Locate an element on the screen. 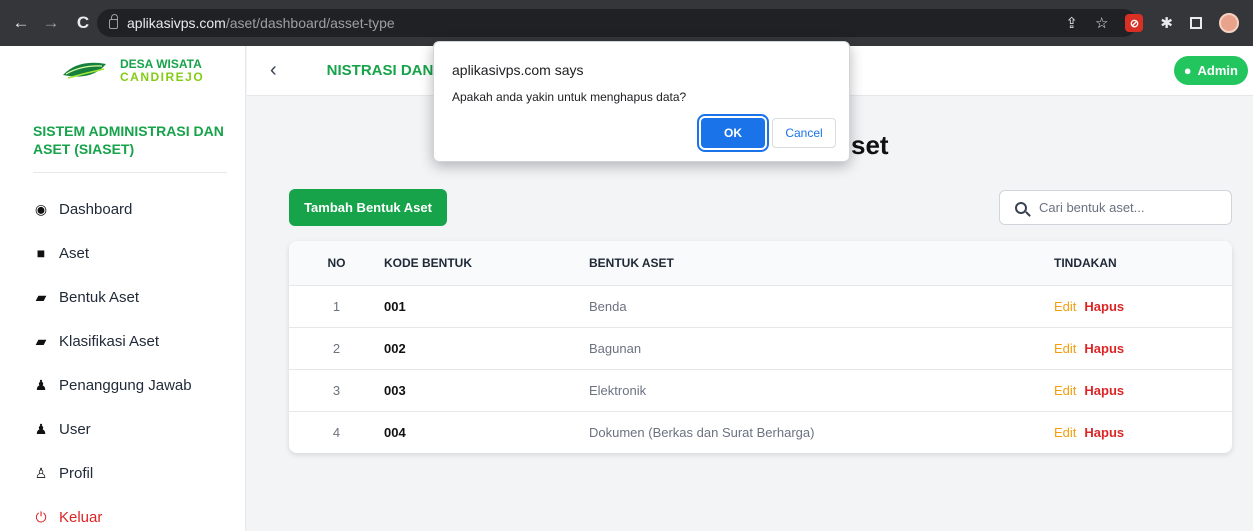  collapse-sidebar-icon: ‹ is located at coordinates (273, 70).